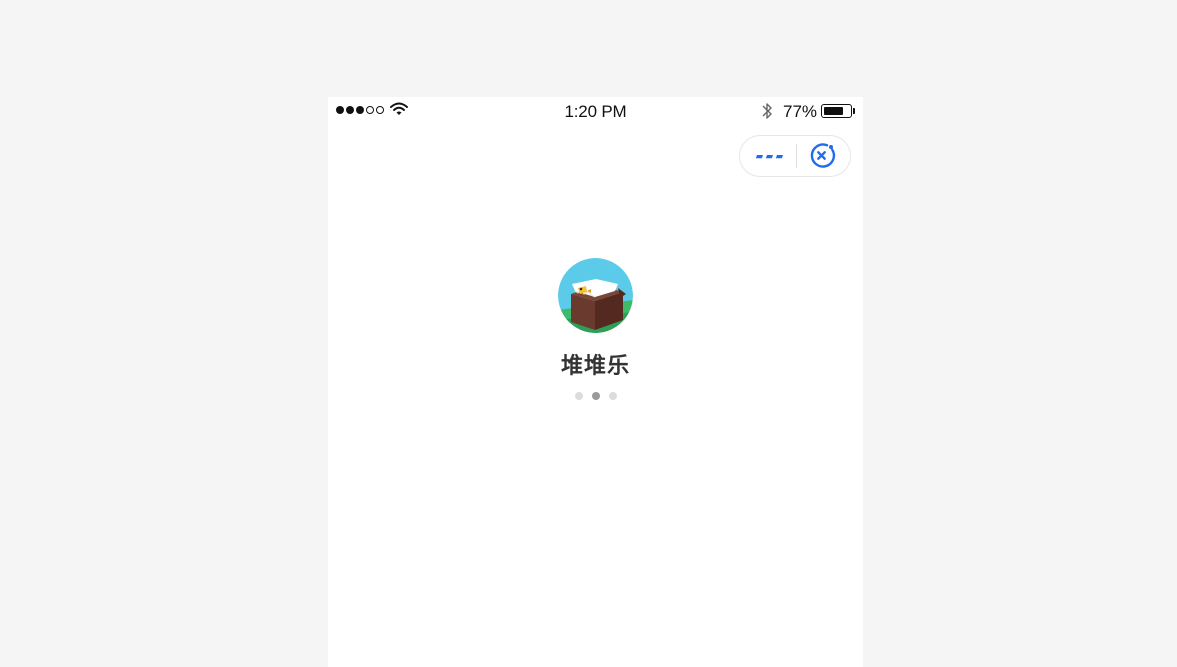  I want to click on battery-icon, so click(836, 111).